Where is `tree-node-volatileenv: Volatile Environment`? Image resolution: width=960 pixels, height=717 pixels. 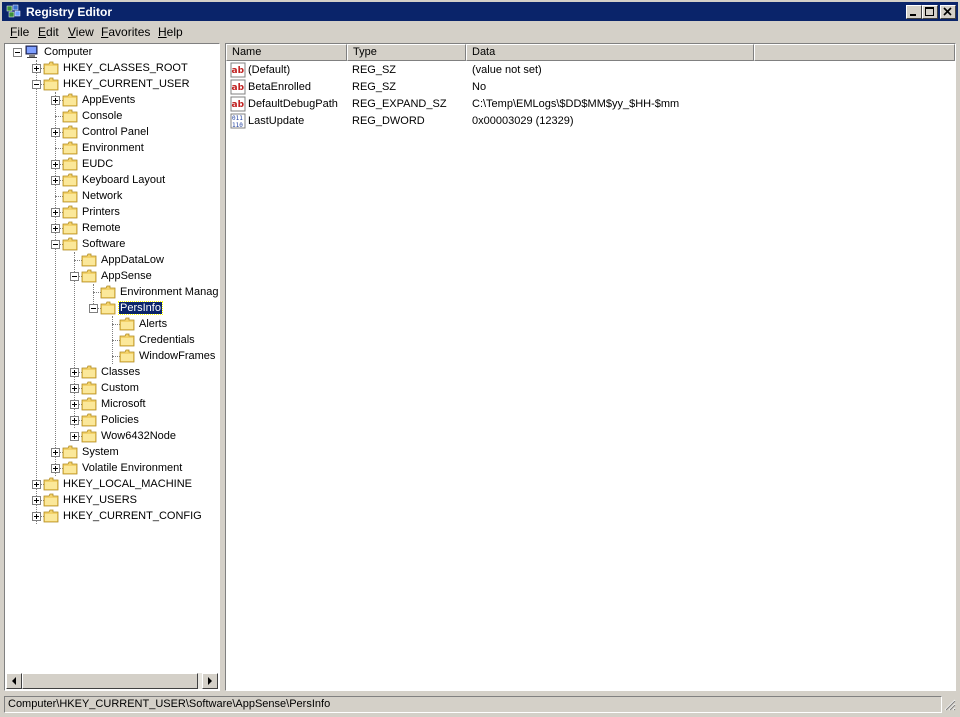 tree-node-volatileenv: Volatile Environment is located at coordinates (112, 468).